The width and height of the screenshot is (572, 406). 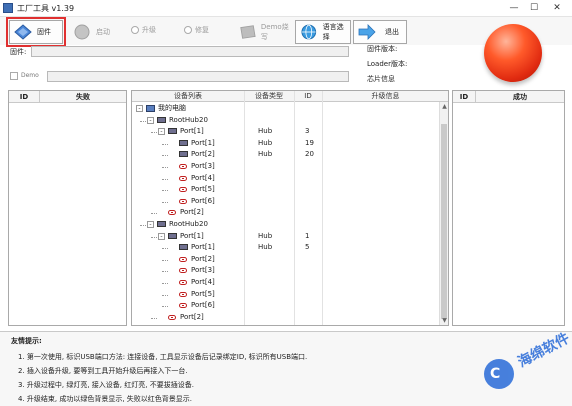 I want to click on demo-label: Demo, so click(x=30, y=75).